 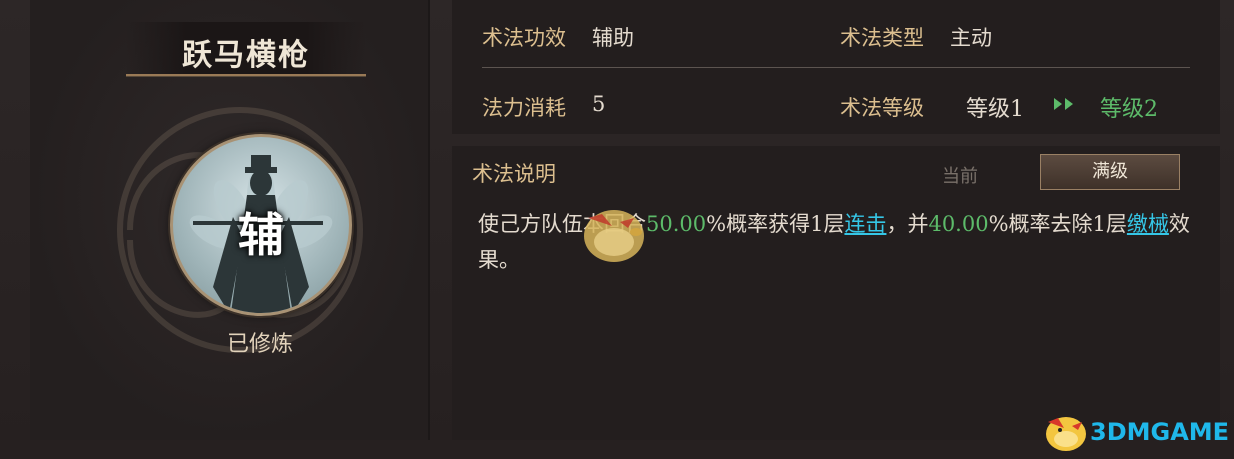 I want to click on trained-status-label: 已修炼, so click(x=259, y=344).